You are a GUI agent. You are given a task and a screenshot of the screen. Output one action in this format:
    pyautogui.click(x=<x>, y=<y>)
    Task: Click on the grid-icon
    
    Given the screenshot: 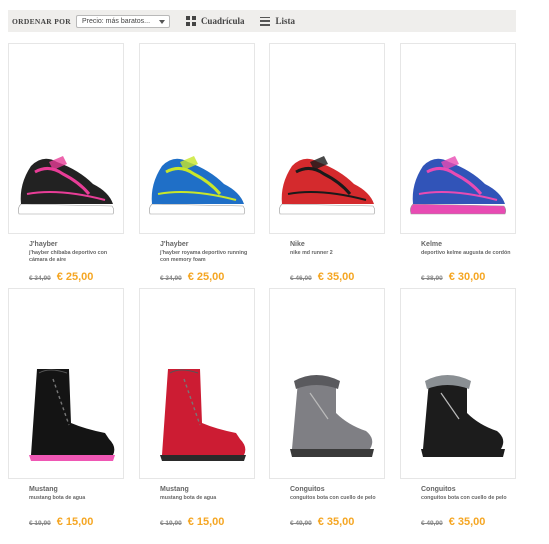 What is the action you would take?
    pyautogui.click(x=190, y=21)
    